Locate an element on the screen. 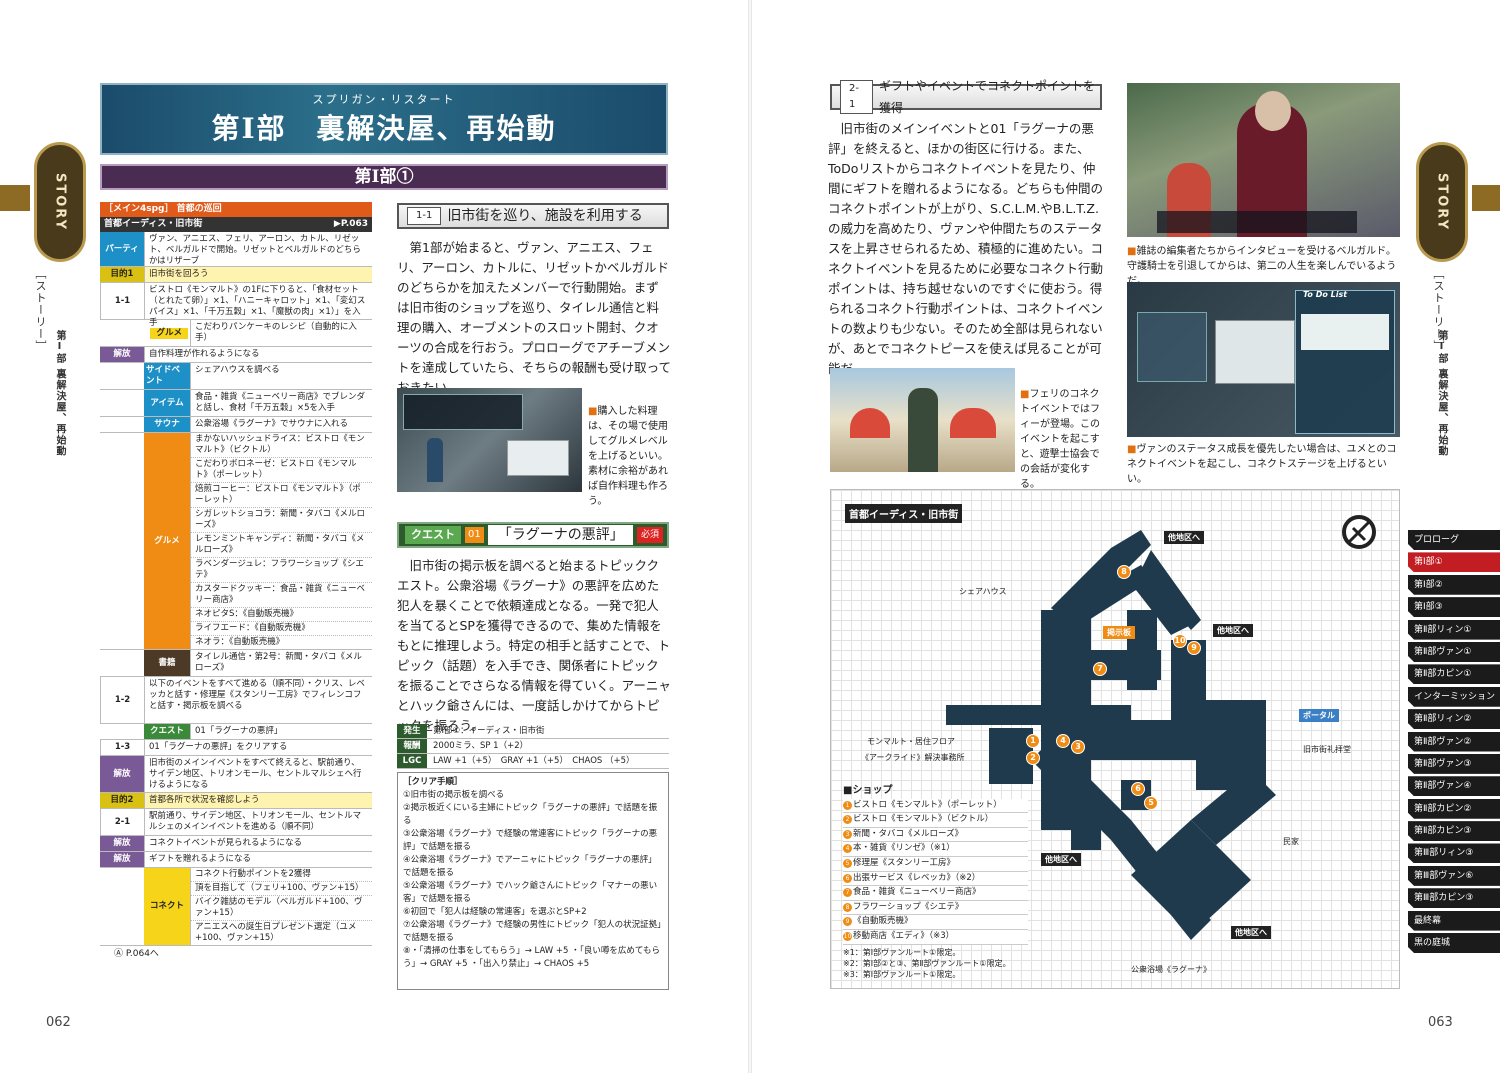  goal1-text: 旧市街を回ろう is located at coordinates (258, 274).